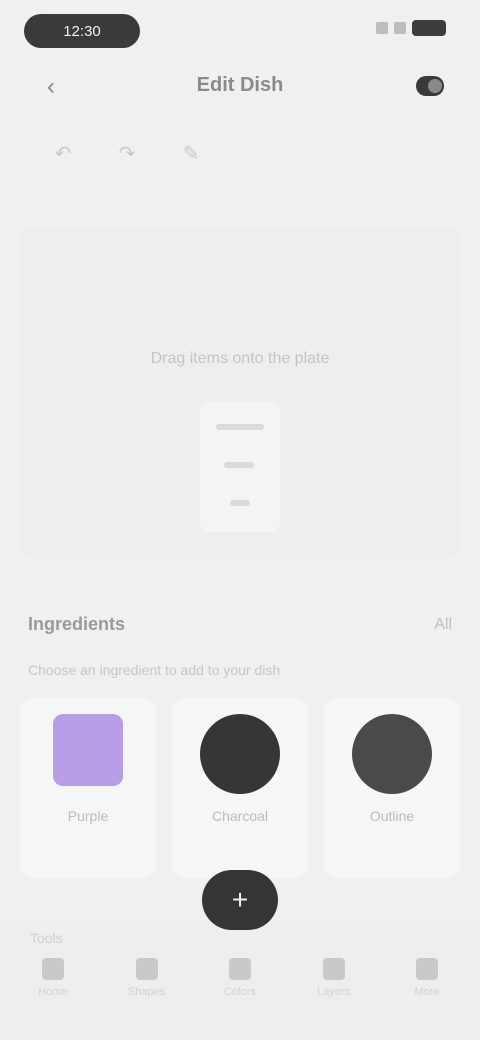 The image size is (480, 1040). I want to click on home-icon, so click(53, 969).